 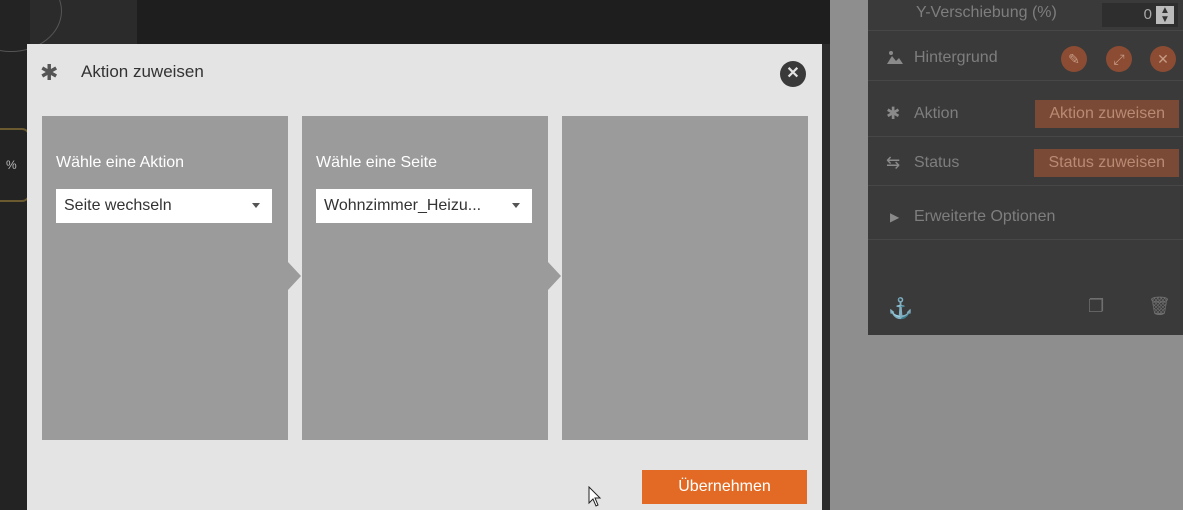 I want to click on remove-button: ✕, so click(x=1163, y=59).